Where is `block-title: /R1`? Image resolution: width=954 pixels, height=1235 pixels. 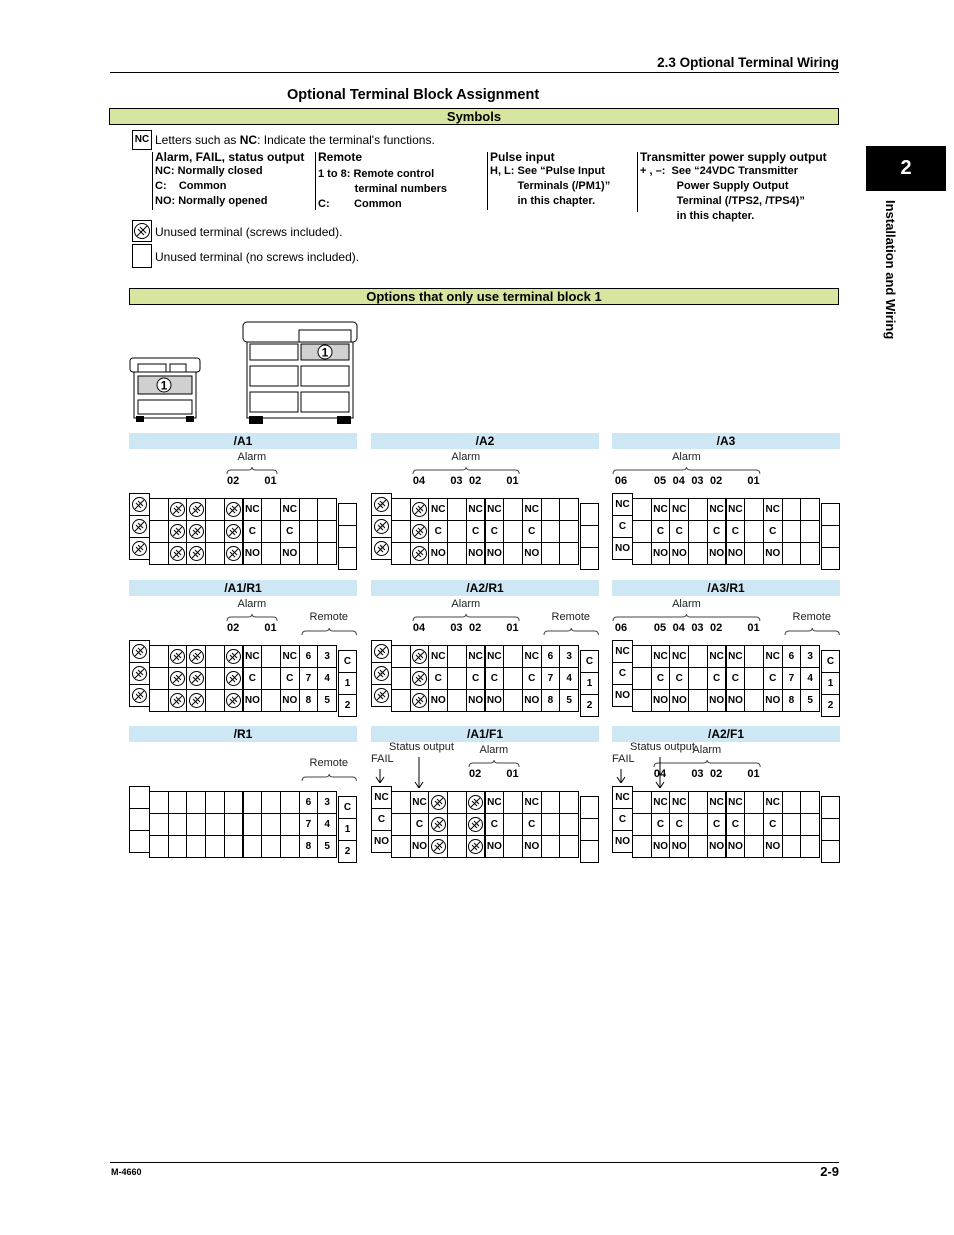
block-title: /R1 is located at coordinates (243, 734).